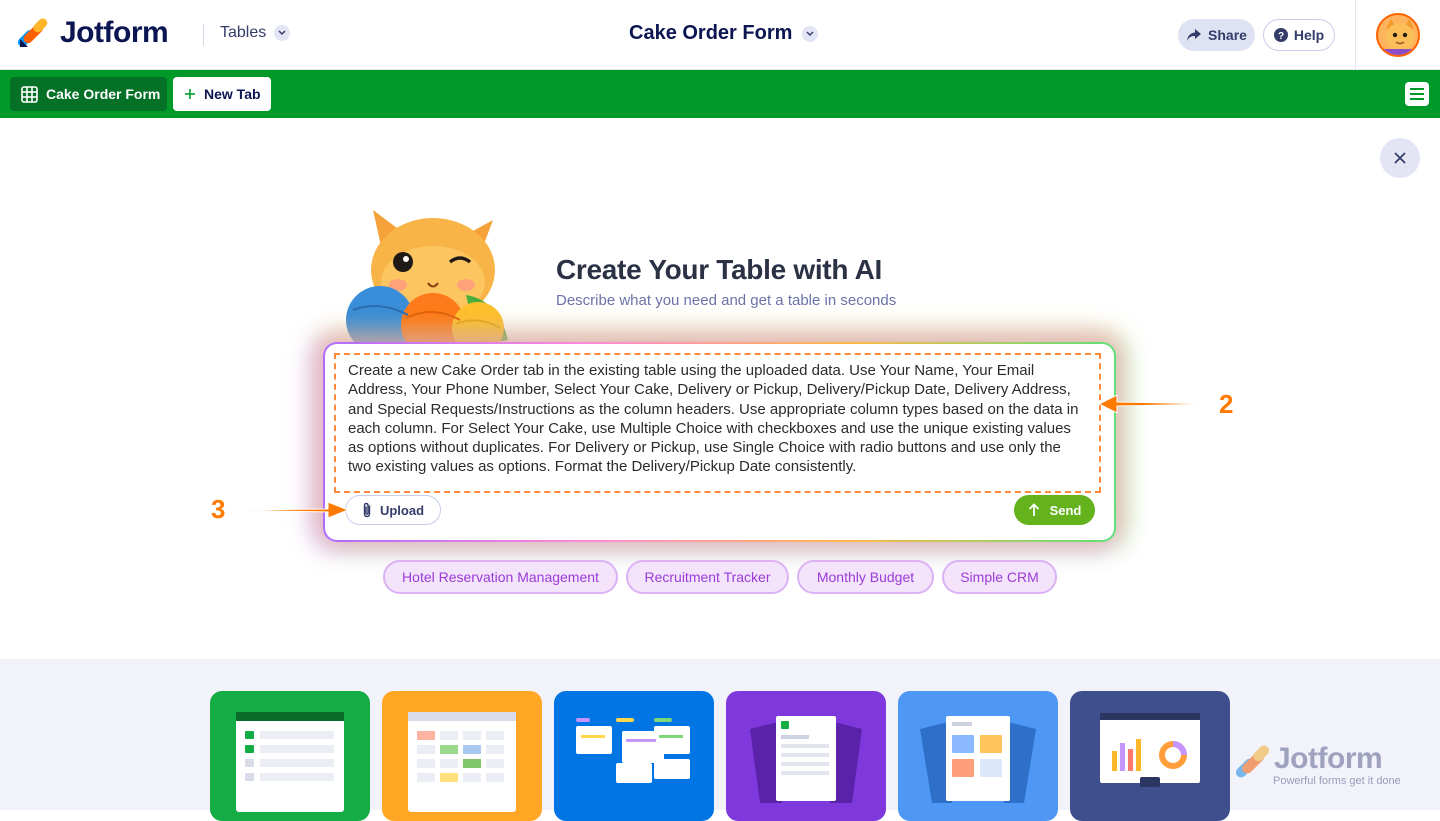 Image resolution: width=1440 pixels, height=821 pixels. I want to click on tables-dropdown: Tables, so click(255, 33).